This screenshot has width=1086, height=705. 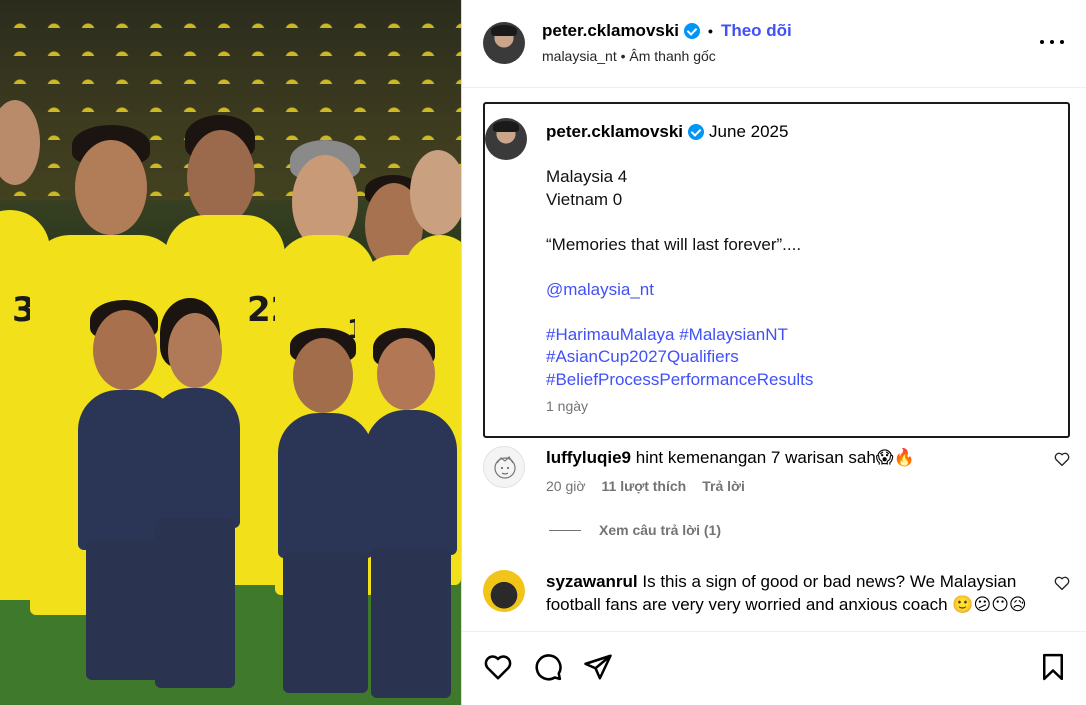 I want to click on caption-line: Vietnam 0, so click(x=584, y=199).